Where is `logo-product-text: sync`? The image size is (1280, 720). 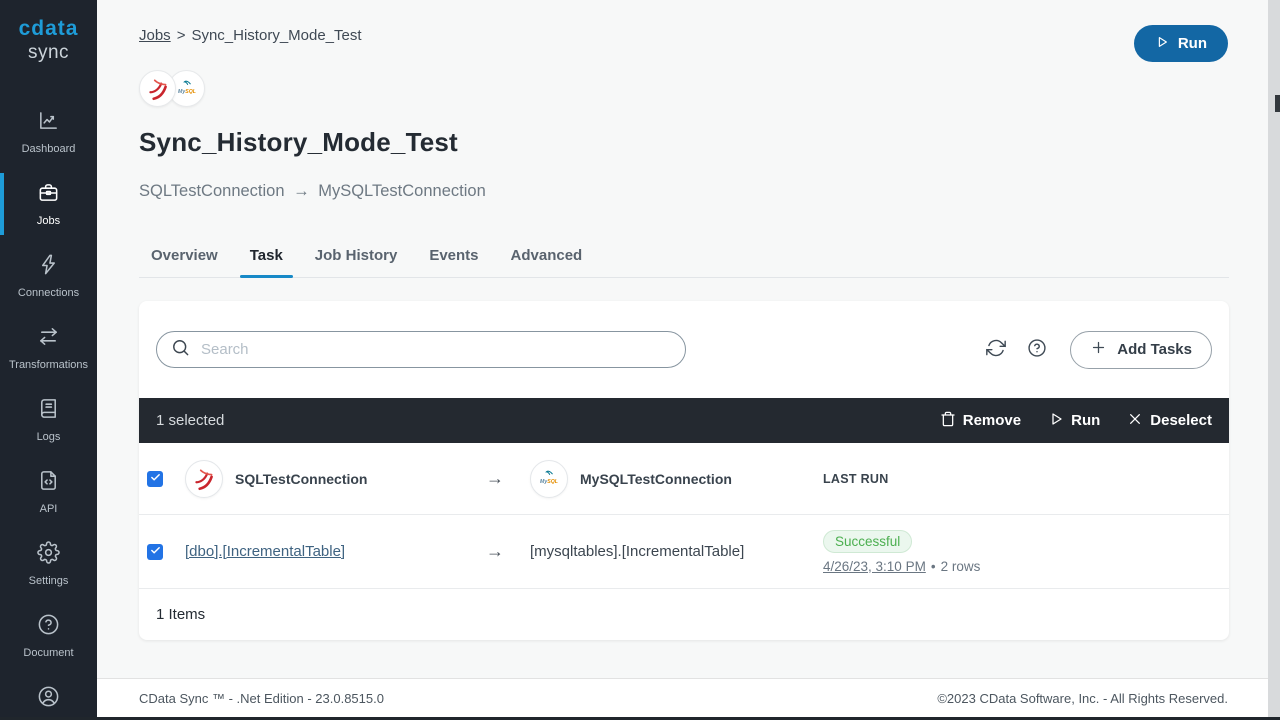 logo-product-text: sync is located at coordinates (48, 52).